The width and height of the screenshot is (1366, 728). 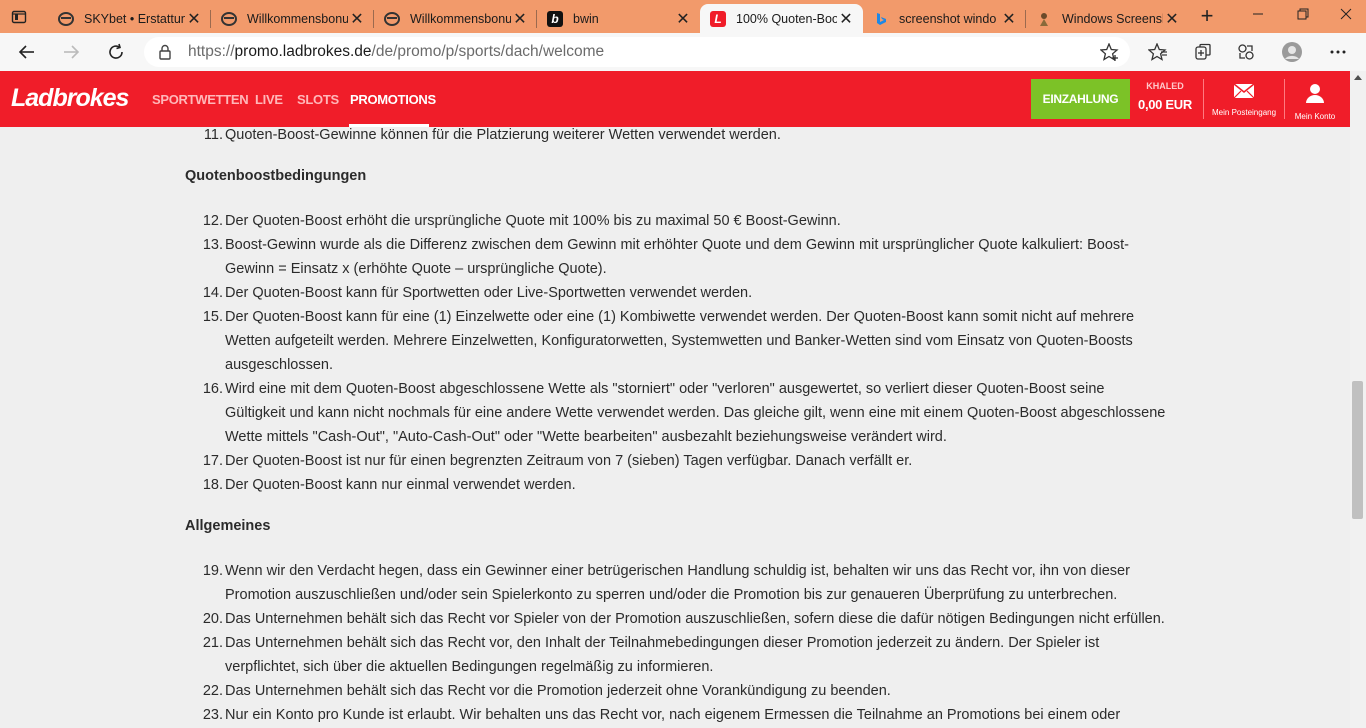 I want to click on account-balance: KHALED 0,00 EUR, so click(x=1165, y=96).